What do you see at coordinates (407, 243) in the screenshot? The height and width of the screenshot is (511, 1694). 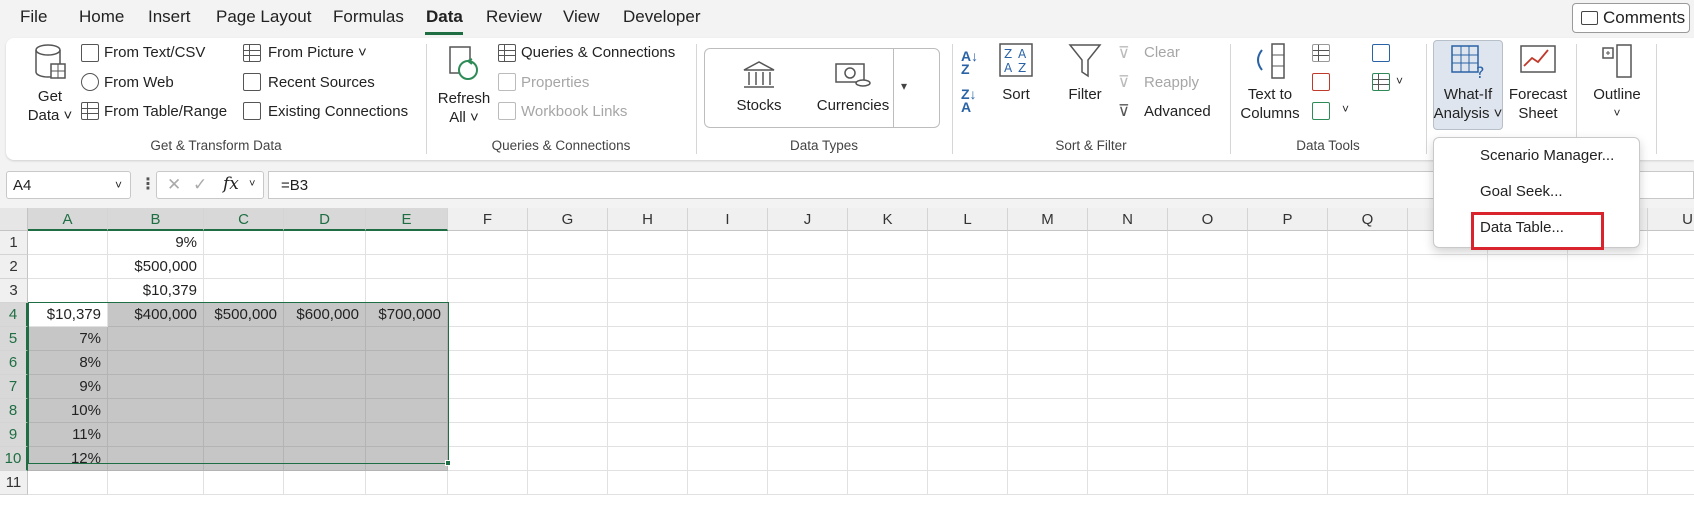 I see `cell-e1` at bounding box center [407, 243].